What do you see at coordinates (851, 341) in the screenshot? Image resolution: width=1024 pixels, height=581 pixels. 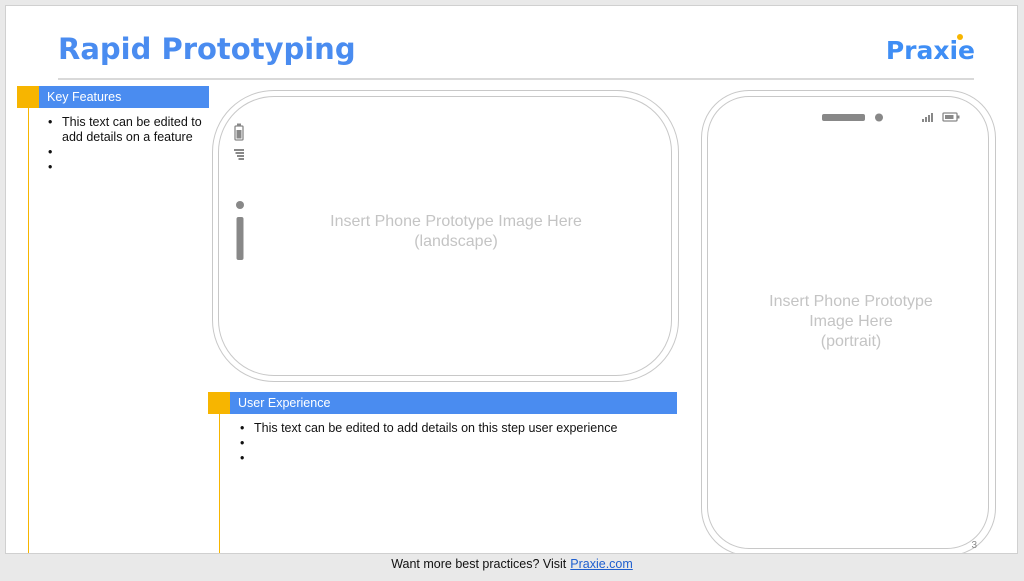 I see `portrait-placeholder-line3: (portrait)` at bounding box center [851, 341].